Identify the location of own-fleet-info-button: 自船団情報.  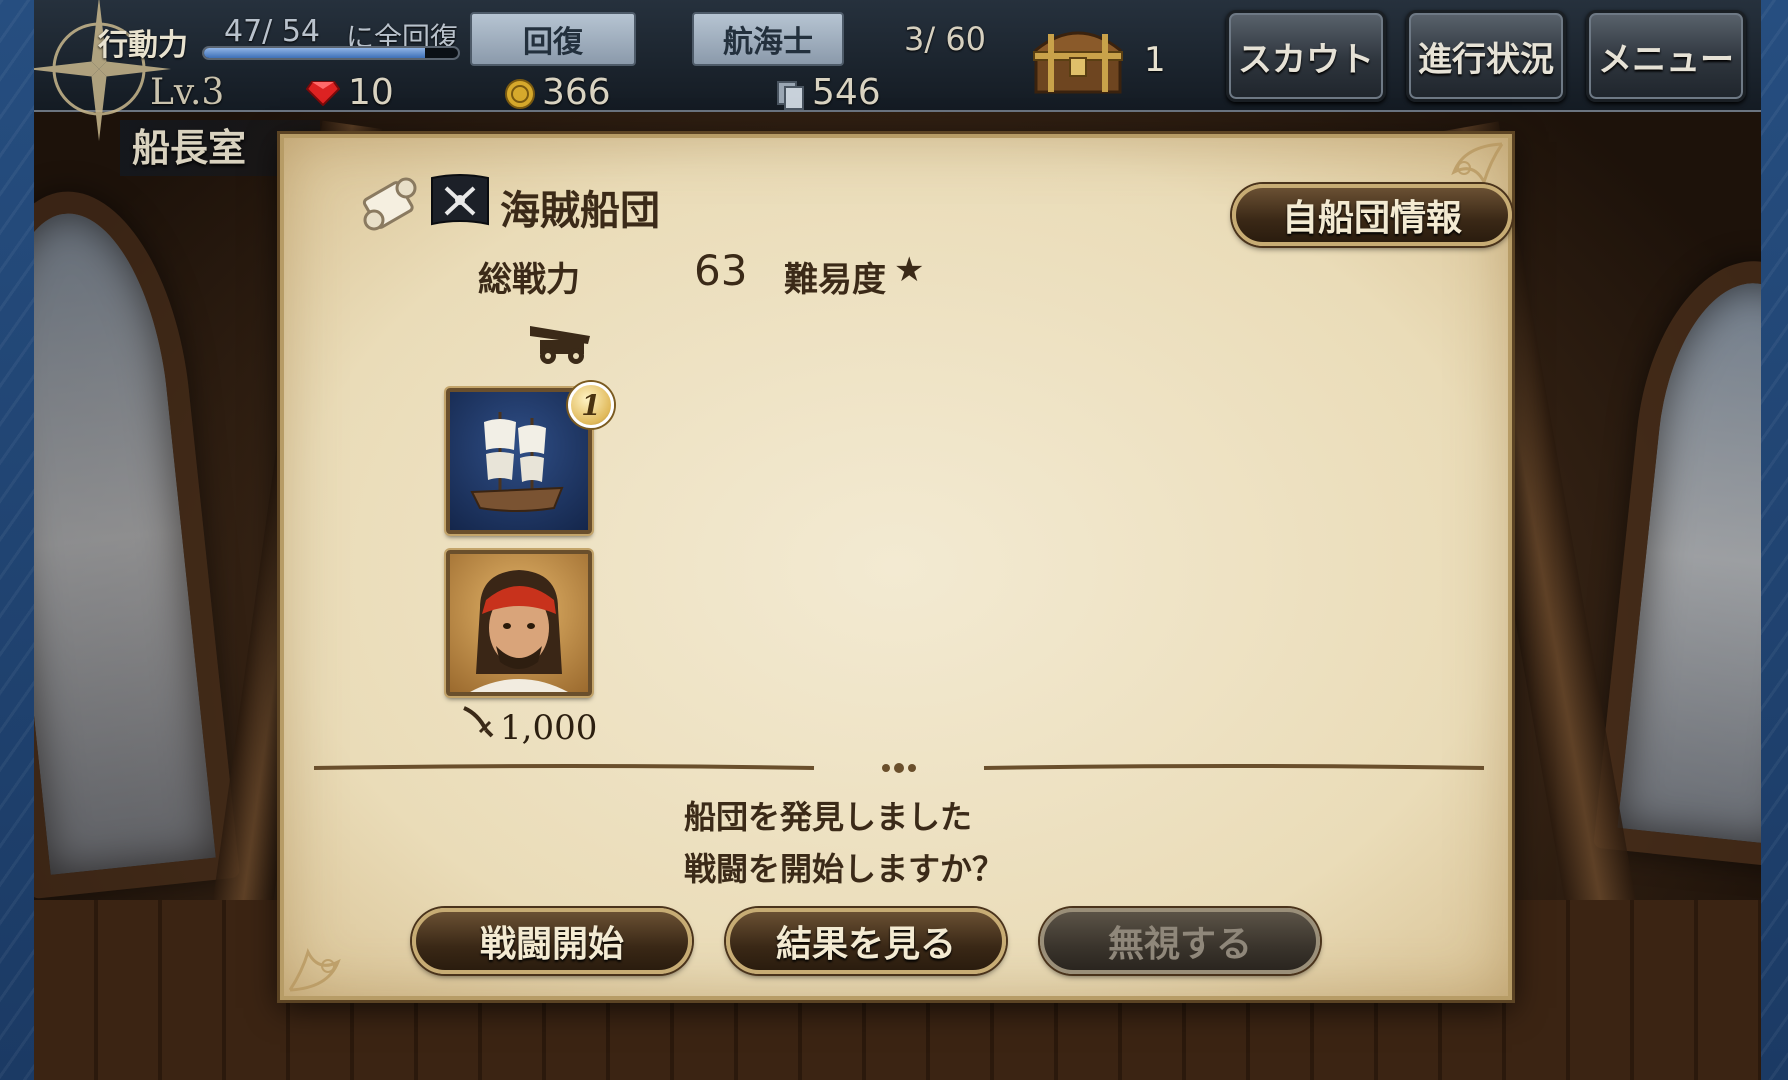
(1372, 215).